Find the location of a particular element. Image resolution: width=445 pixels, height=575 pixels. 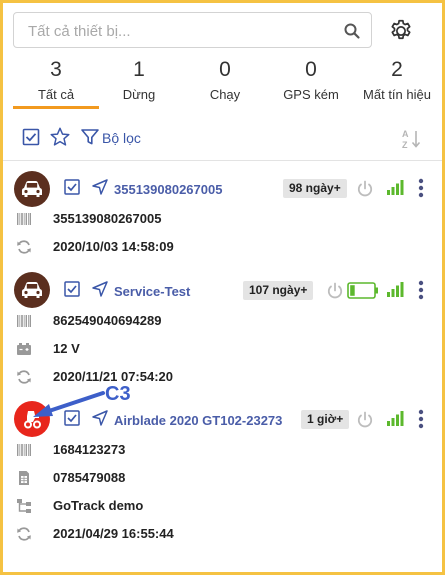

gear-icon is located at coordinates (401, 31).